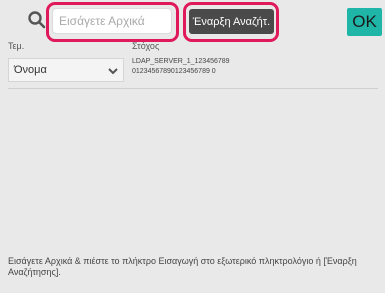 This screenshot has width=385, height=293. What do you see at coordinates (37, 20) in the screenshot?
I see `search-icon` at bounding box center [37, 20].